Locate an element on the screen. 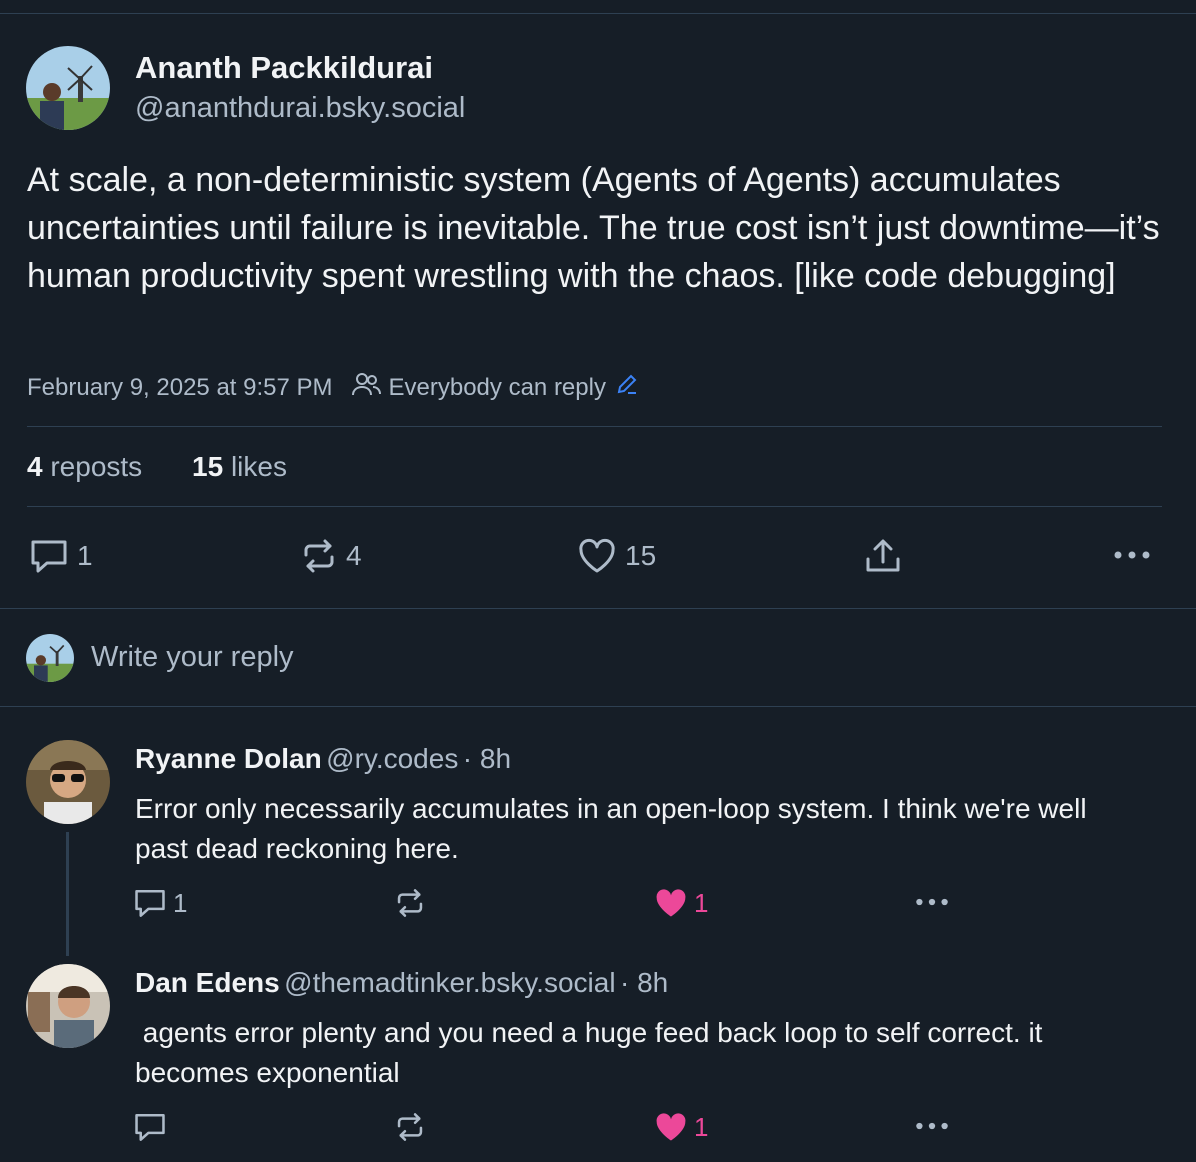 The image size is (1196, 1162). share-icon is located at coordinates (883, 556).